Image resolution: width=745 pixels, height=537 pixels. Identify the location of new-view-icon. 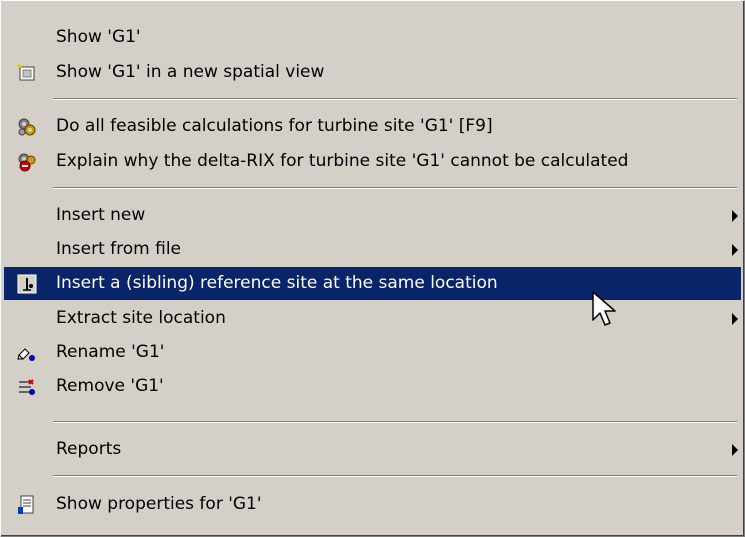
(26, 72).